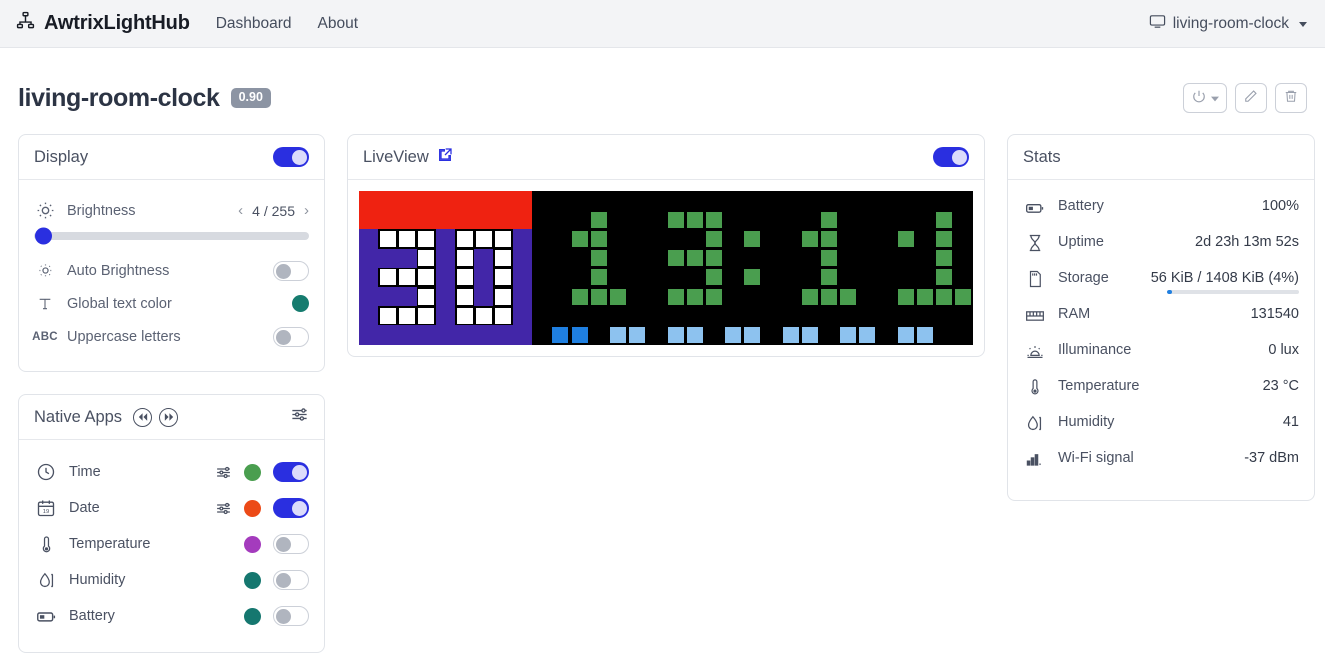 The height and width of the screenshot is (664, 1325). Describe the element at coordinates (291, 336) in the screenshot. I see `uppercase-letters-toggle` at that location.